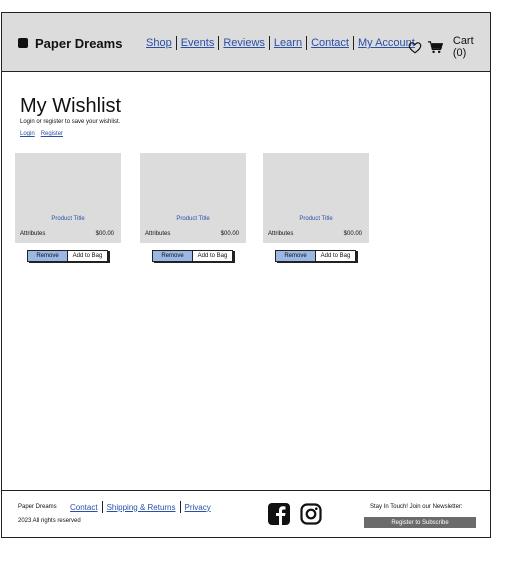 The image size is (506, 571). I want to click on footer-brand: Paper Dreams, so click(37, 507).